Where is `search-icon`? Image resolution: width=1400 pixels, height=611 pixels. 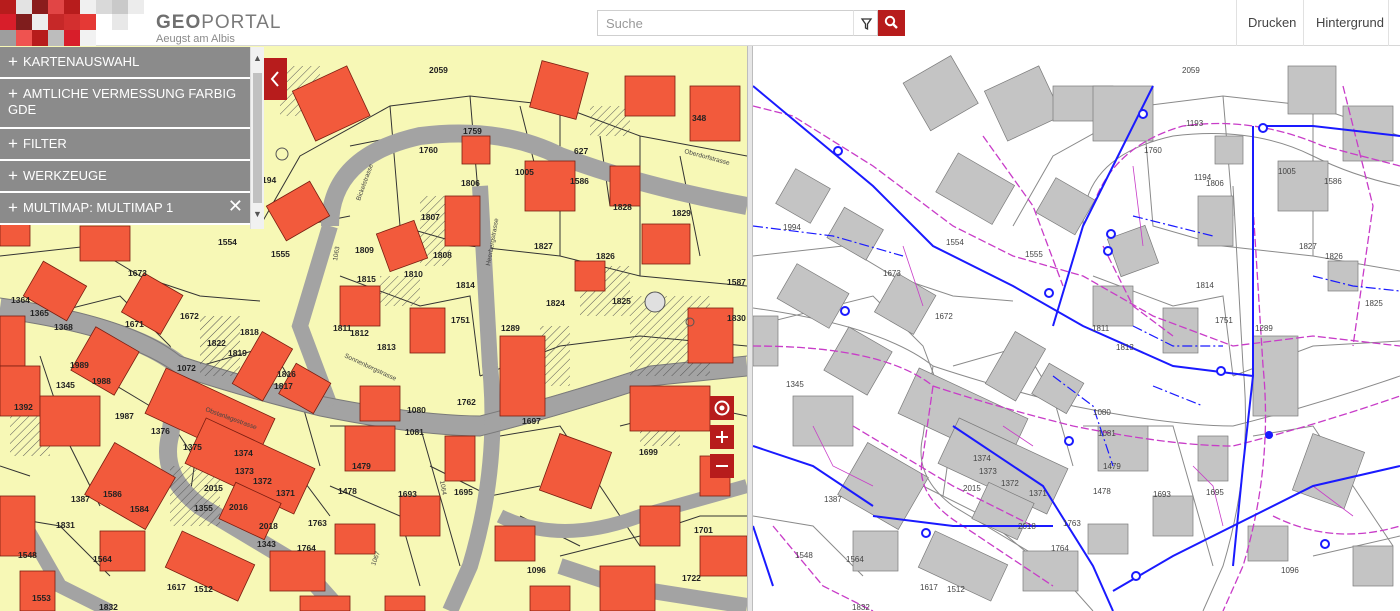 search-icon is located at coordinates (891, 22).